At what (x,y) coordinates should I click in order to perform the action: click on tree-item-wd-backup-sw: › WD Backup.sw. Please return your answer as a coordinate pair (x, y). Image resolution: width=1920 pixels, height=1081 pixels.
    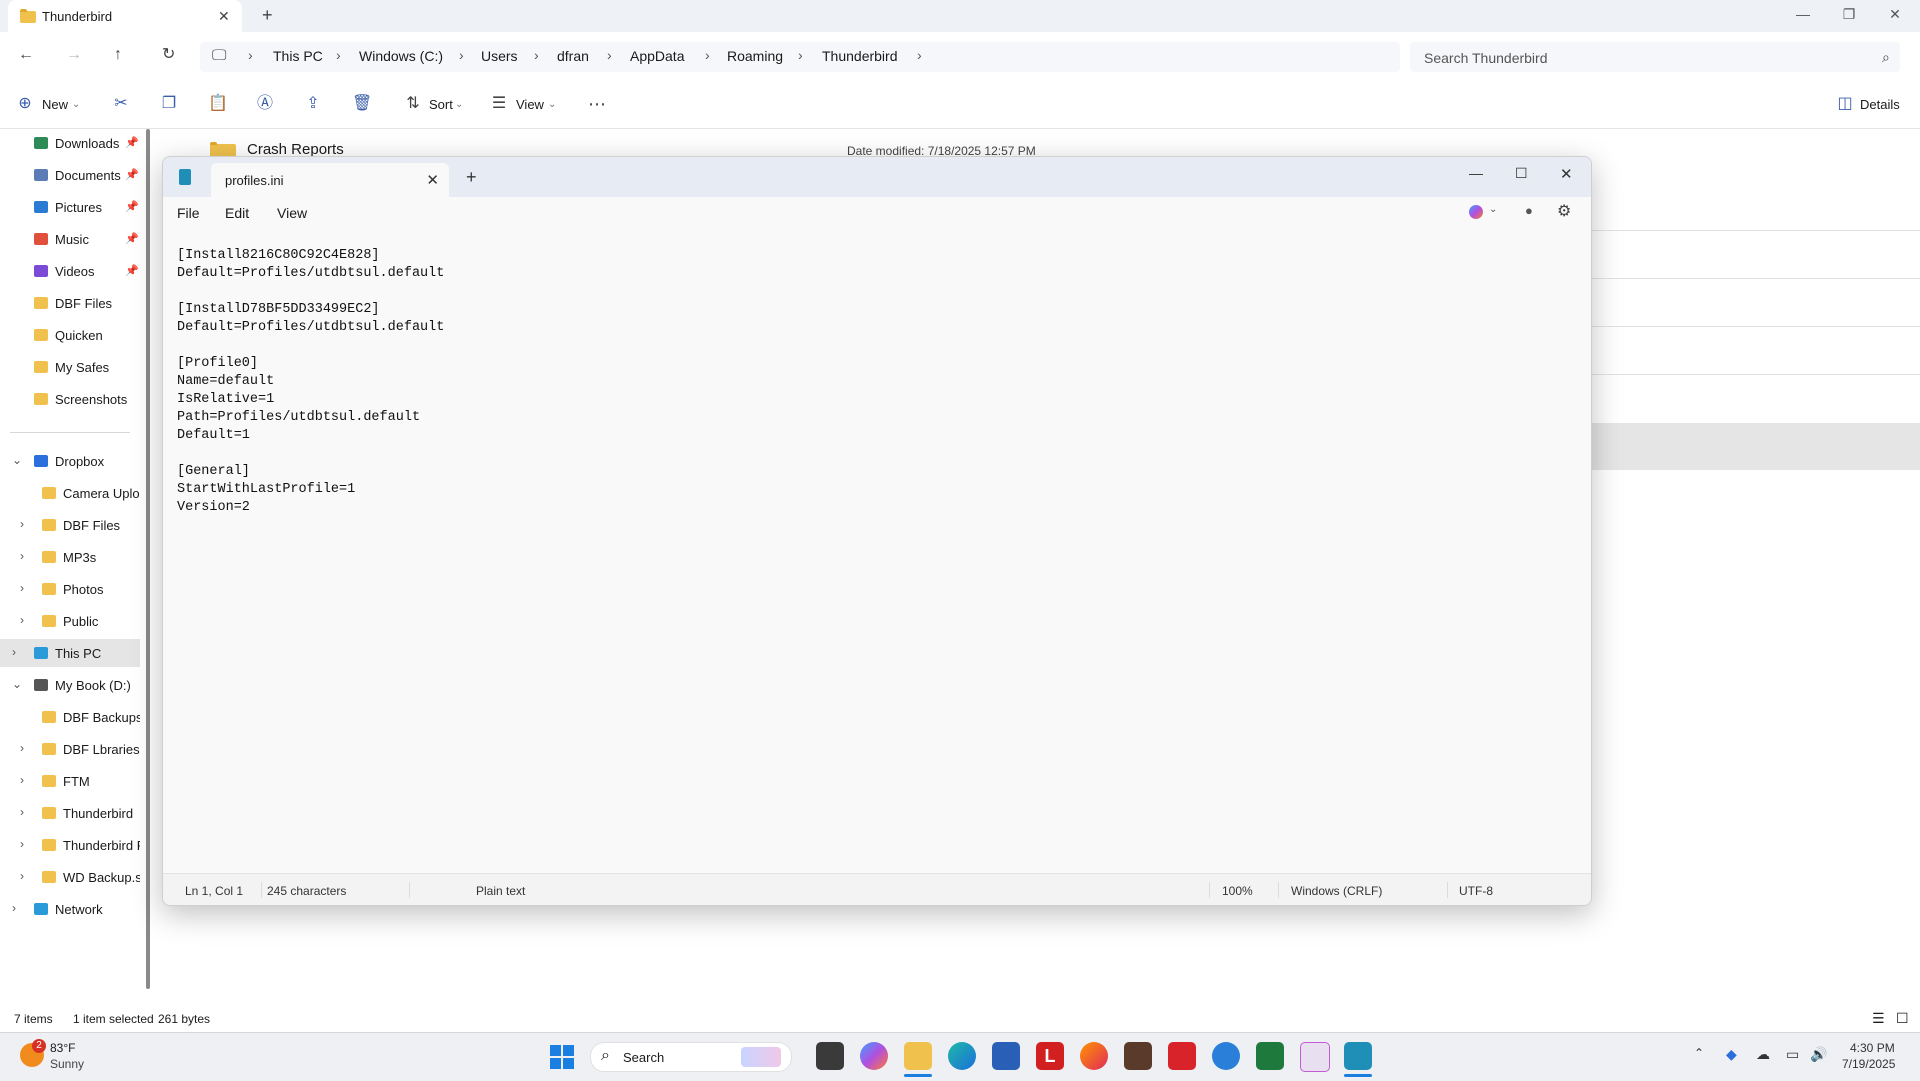
    Looking at the image, I should click on (70, 877).